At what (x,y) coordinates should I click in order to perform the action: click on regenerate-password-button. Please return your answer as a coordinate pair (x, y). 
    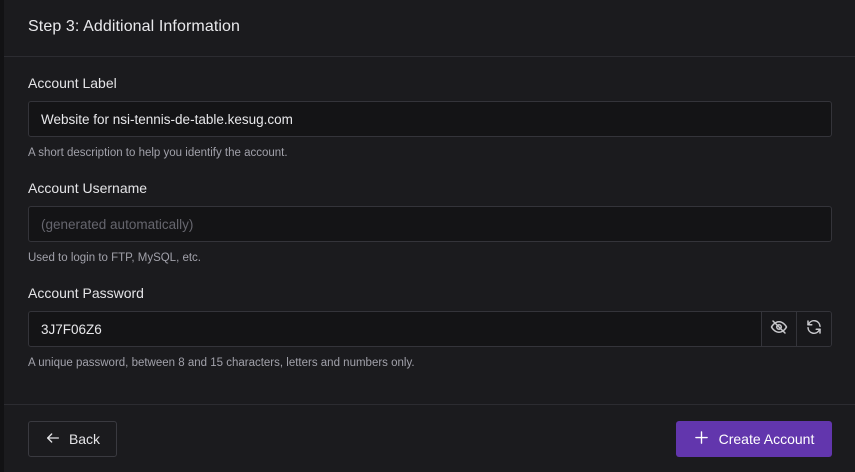
    Looking at the image, I should click on (813, 329).